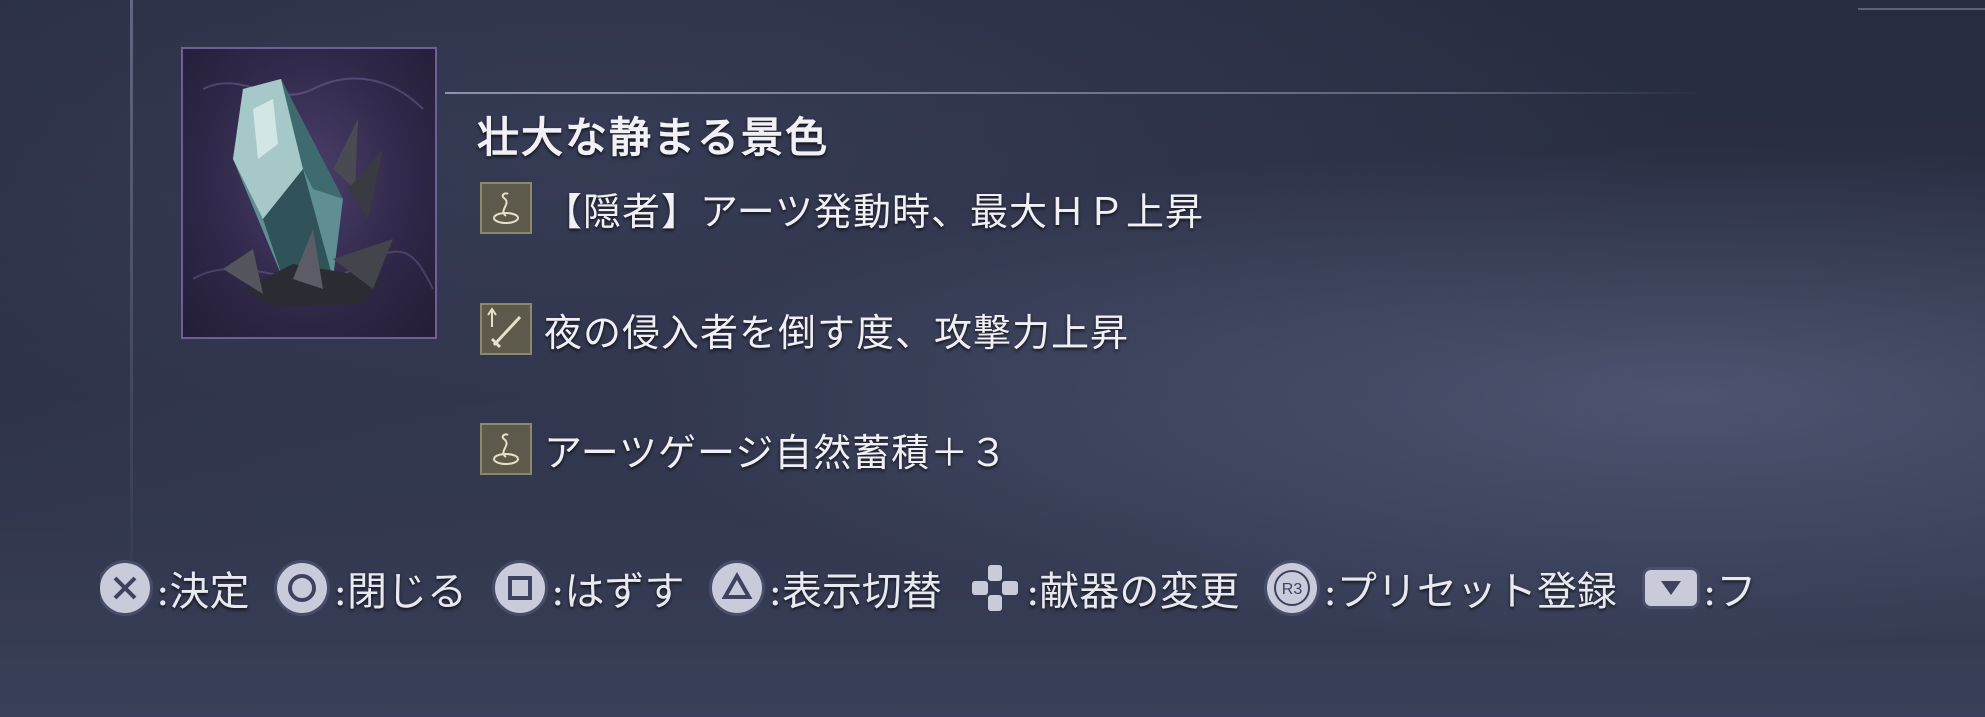 This screenshot has width=1985, height=717. I want to click on close-prompt: :閉じる, so click(372, 588).